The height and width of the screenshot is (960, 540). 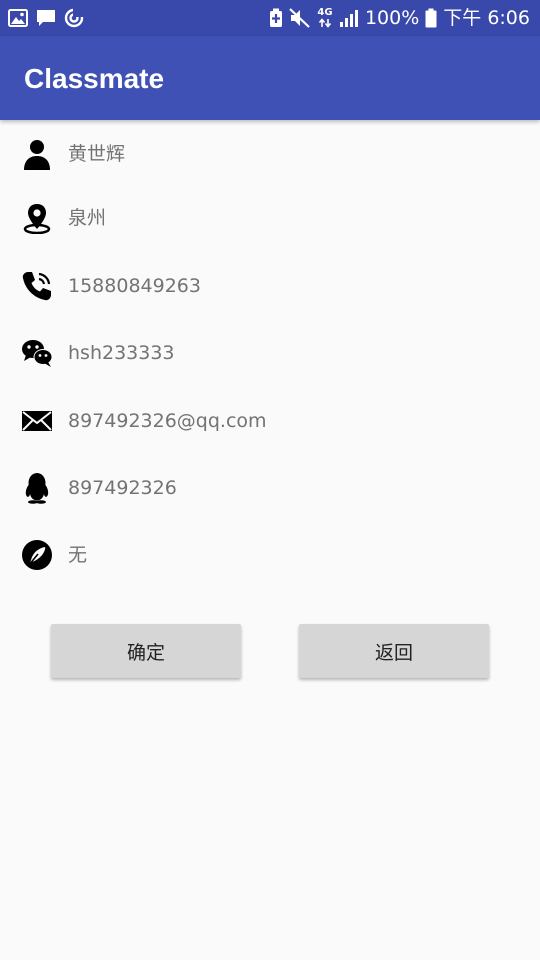 I want to click on signal-icon, so click(x=348, y=18).